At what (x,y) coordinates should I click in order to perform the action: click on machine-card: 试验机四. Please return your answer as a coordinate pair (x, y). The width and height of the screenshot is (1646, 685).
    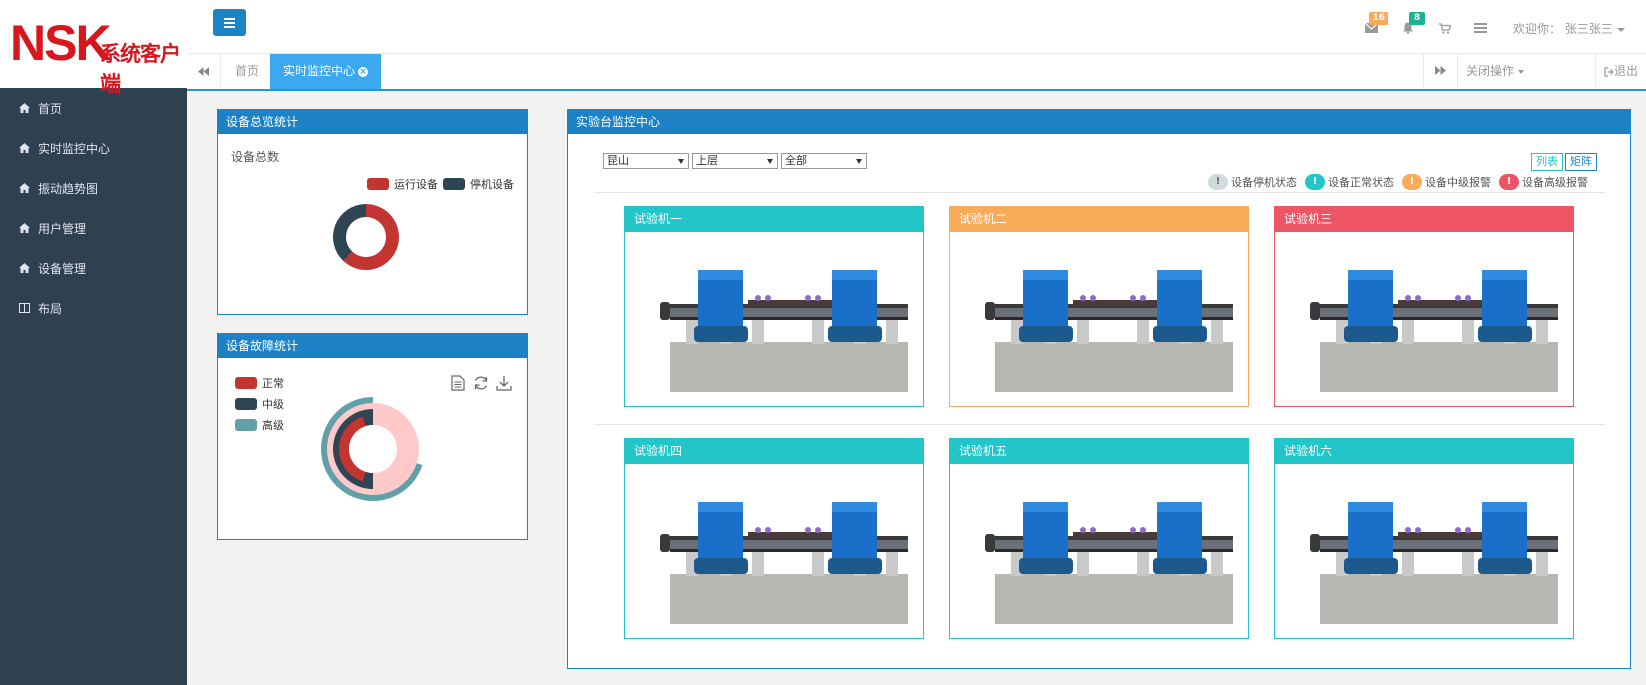
    Looking at the image, I should click on (774, 538).